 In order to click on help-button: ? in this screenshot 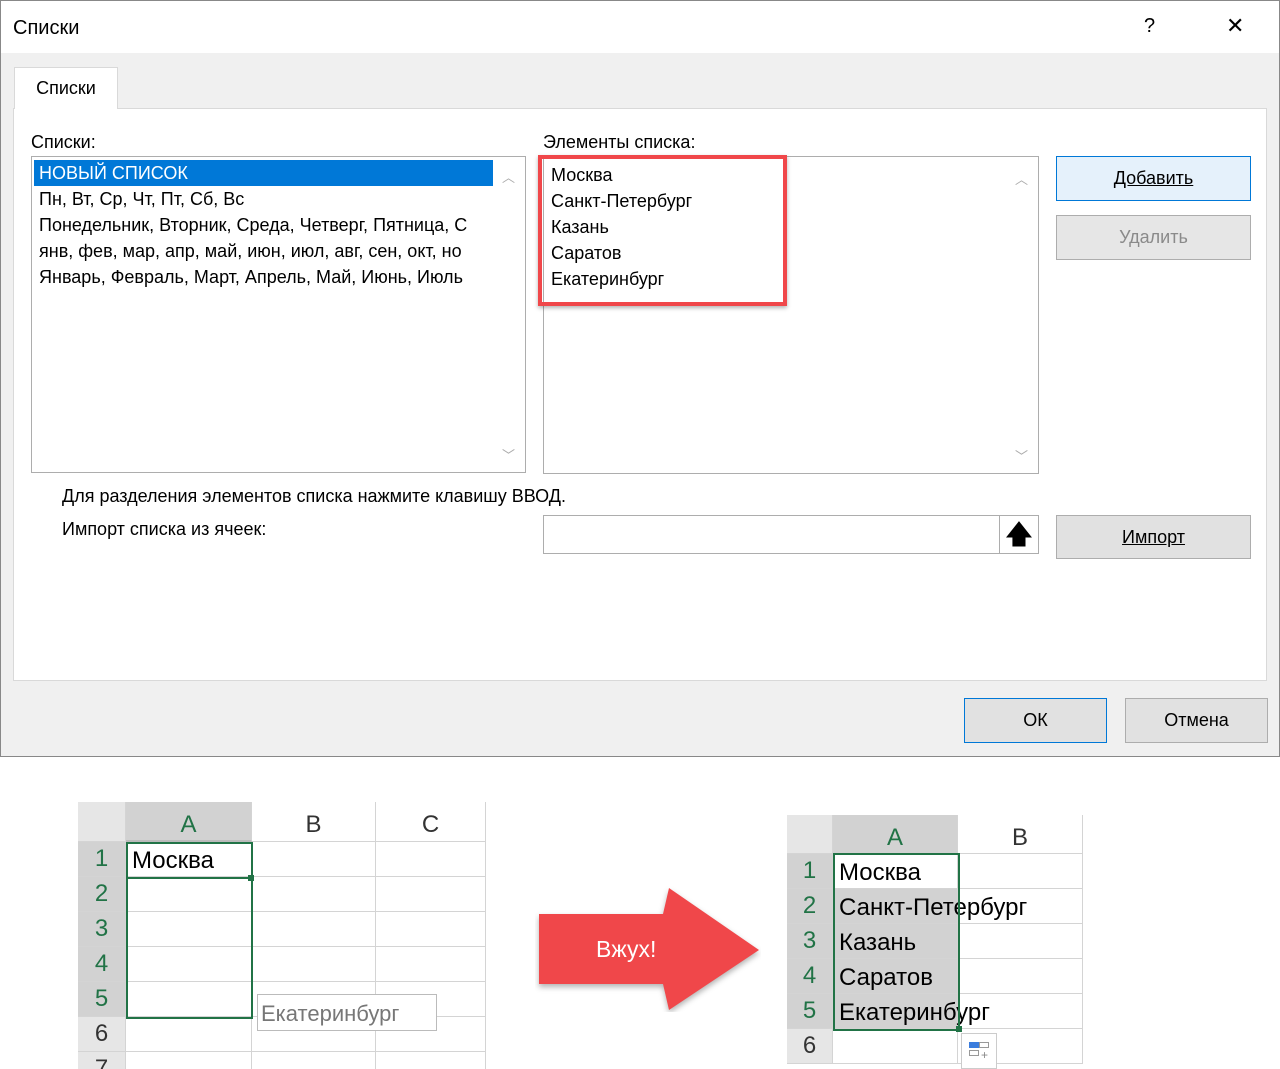, I will do `click(1149, 26)`.